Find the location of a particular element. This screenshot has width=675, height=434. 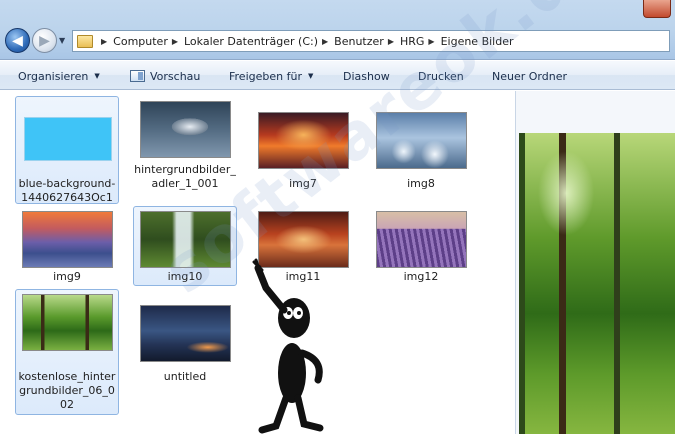

print-button: Drucken is located at coordinates (441, 76).